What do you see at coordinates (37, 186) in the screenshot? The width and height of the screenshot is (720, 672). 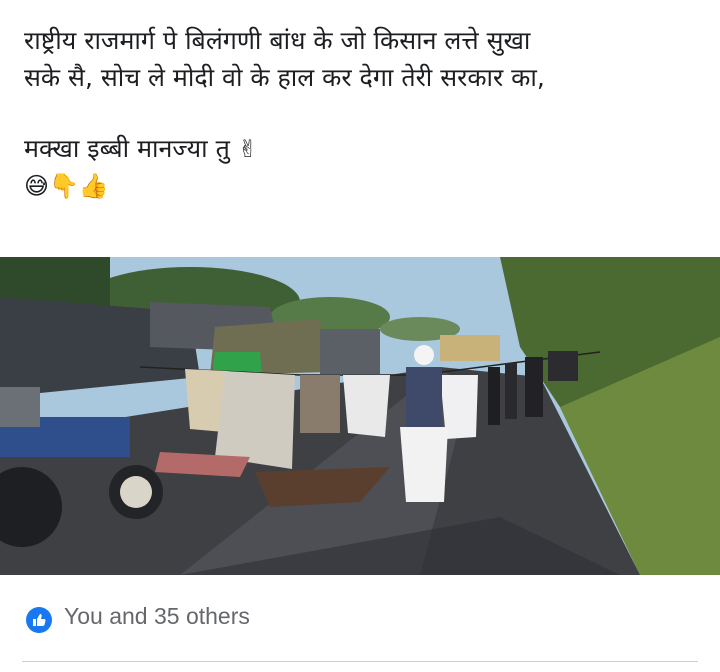 I see `sweat-smile-emoji: 😅` at bounding box center [37, 186].